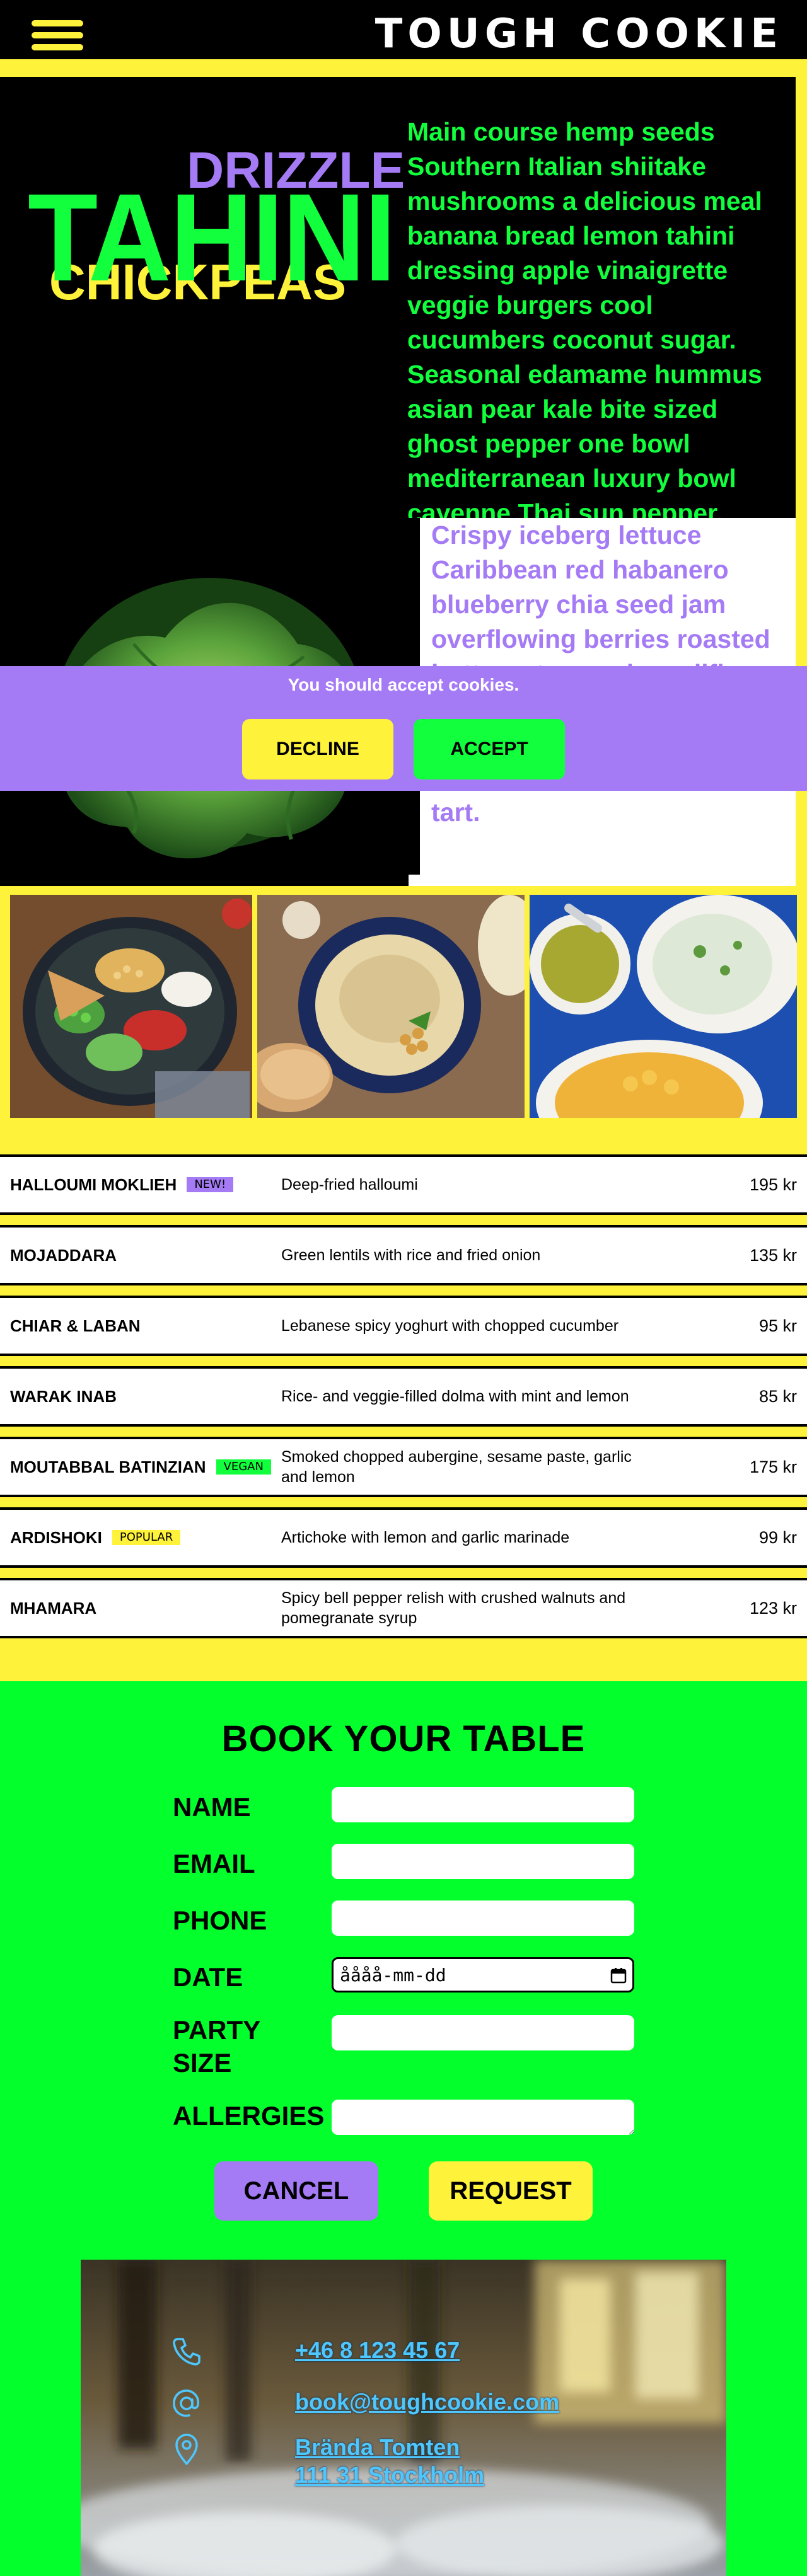 The width and height of the screenshot is (807, 2576). I want to click on location-pin-icon, so click(187, 2449).